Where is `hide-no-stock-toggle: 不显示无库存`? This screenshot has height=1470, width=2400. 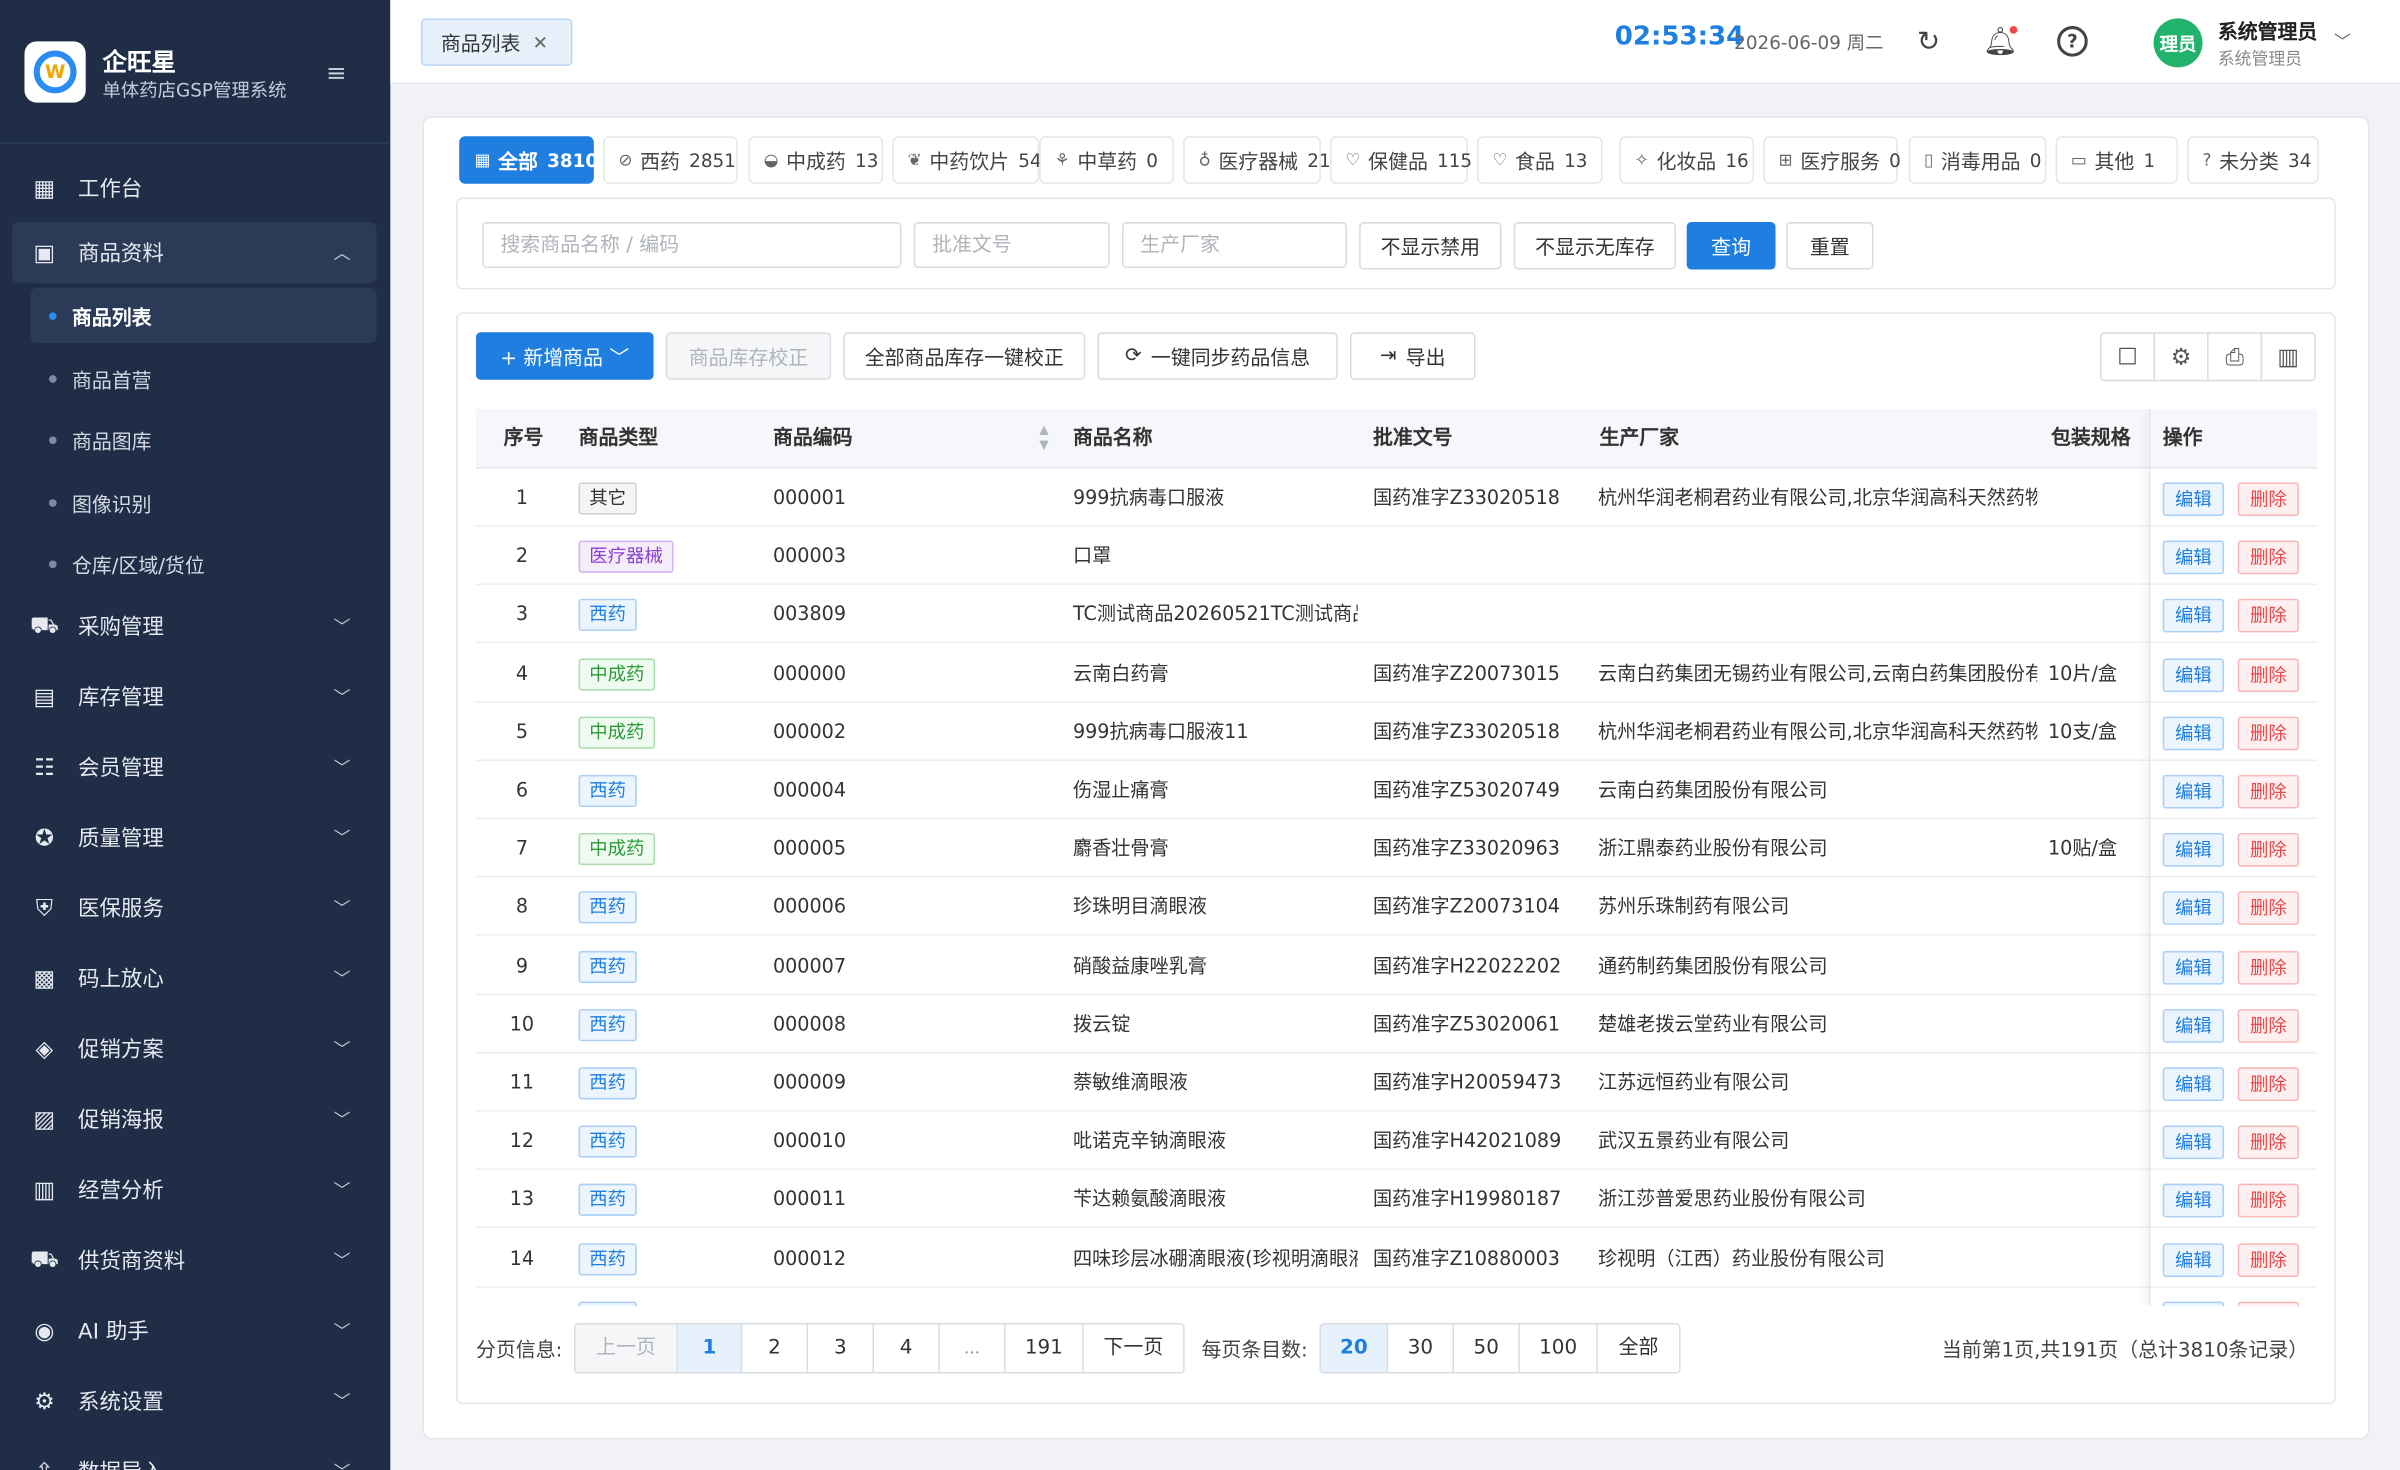 hide-no-stock-toggle: 不显示无库存 is located at coordinates (1595, 246).